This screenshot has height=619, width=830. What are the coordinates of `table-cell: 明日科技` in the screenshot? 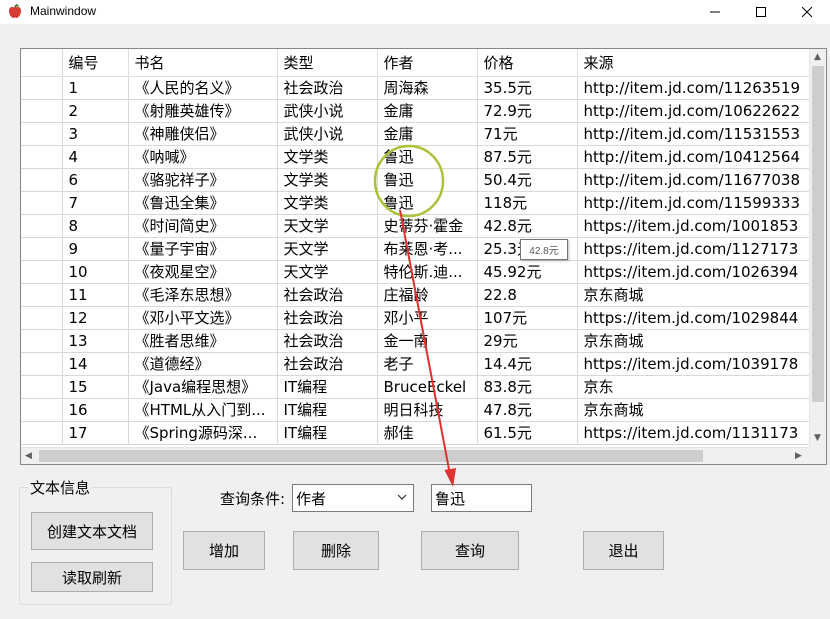 It's located at (427, 410).